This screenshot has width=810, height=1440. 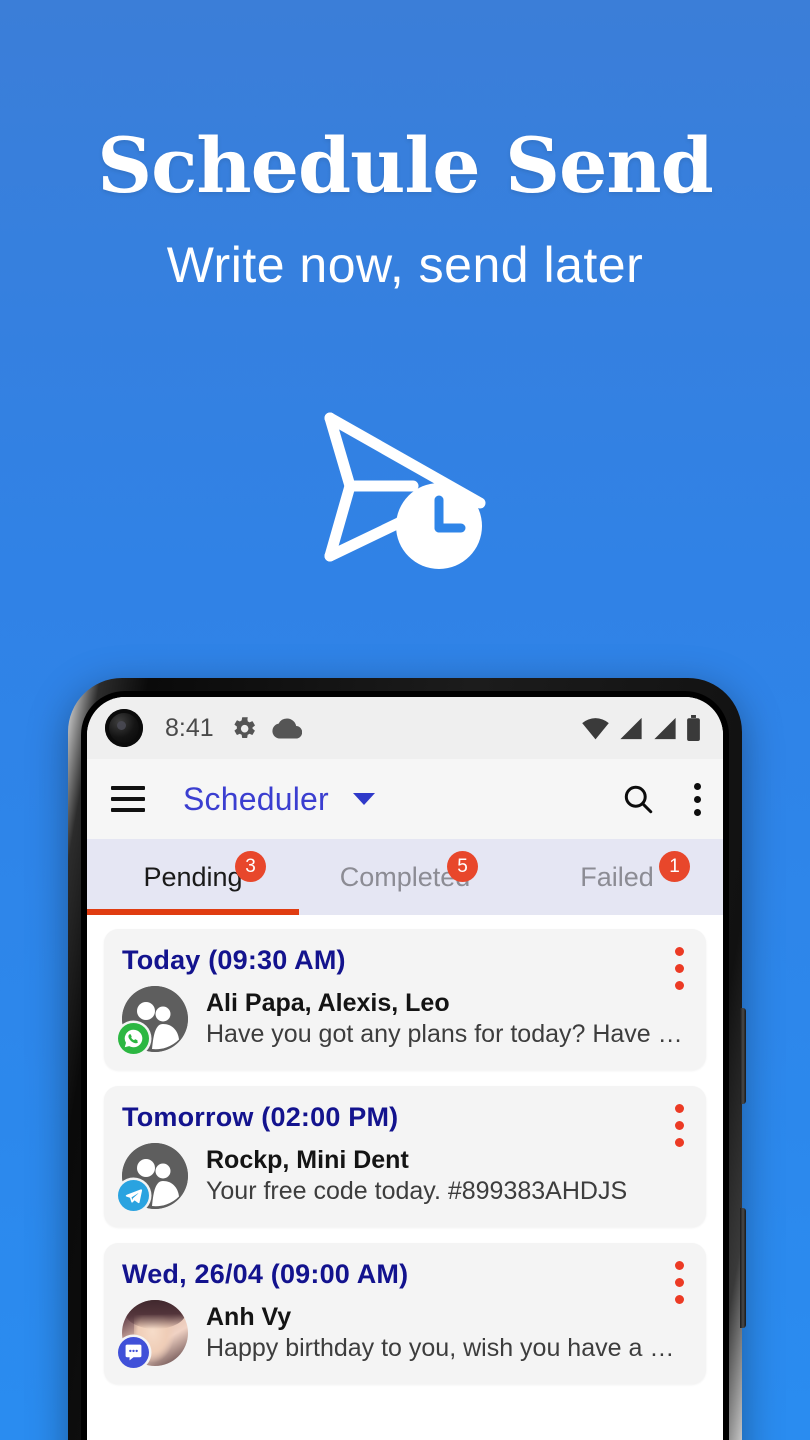 I want to click on tab-bar: Pending 3 Completed 5 Failed 1, so click(x=405, y=877).